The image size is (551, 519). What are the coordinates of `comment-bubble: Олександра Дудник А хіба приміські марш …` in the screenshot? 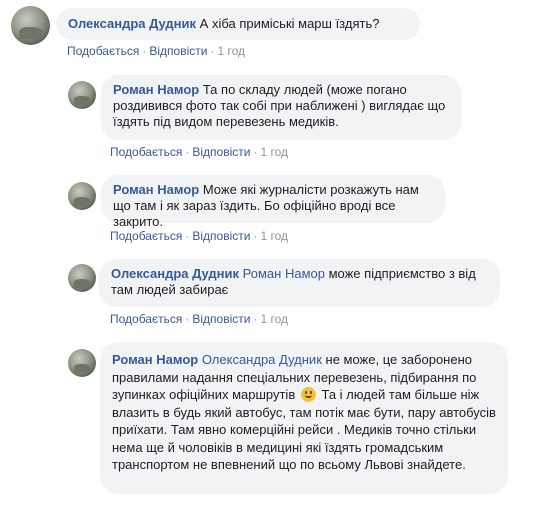 It's located at (238, 24).